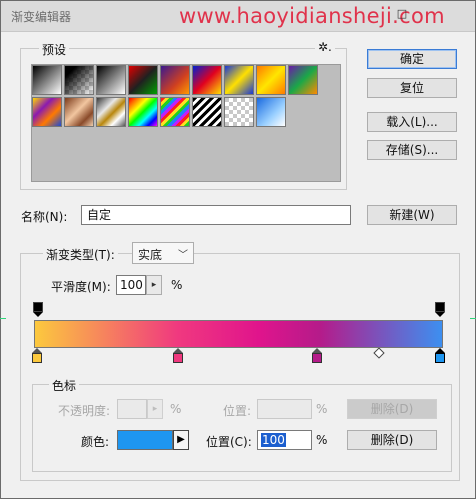  What do you see at coordinates (95, 442) in the screenshot?
I see `color-label: 颜色:` at bounding box center [95, 442].